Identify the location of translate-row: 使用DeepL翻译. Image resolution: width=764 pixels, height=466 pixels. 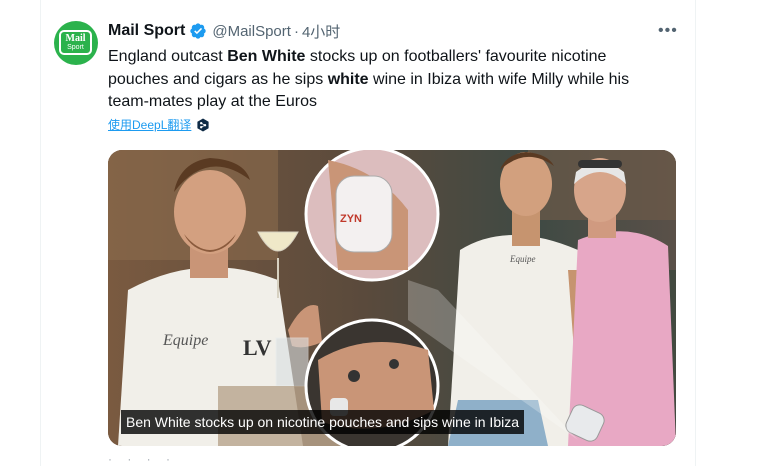
(159, 124).